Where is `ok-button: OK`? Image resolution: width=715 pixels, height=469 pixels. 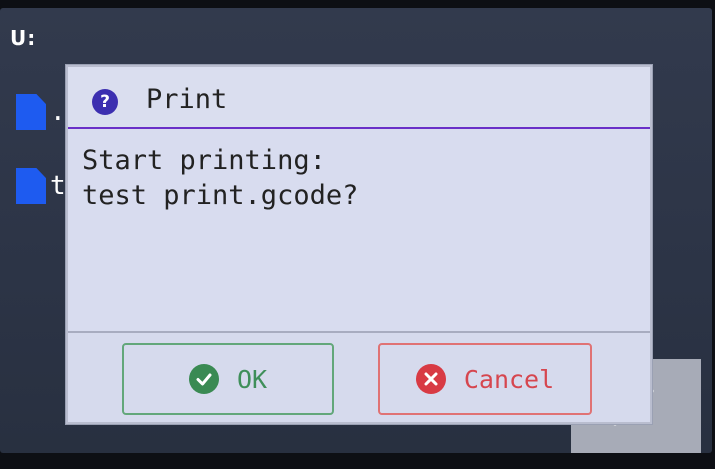 ok-button: OK is located at coordinates (228, 379).